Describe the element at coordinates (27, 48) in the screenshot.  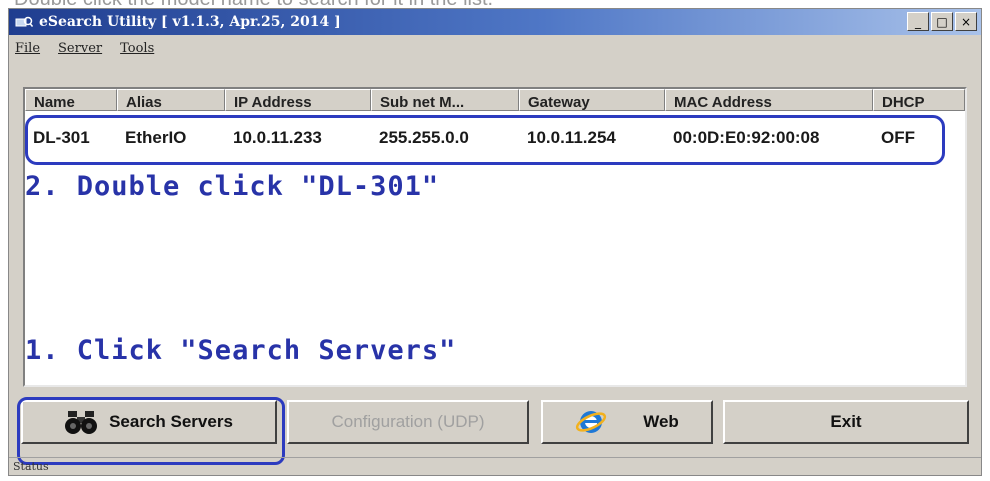
I see `menu-file: File` at that location.